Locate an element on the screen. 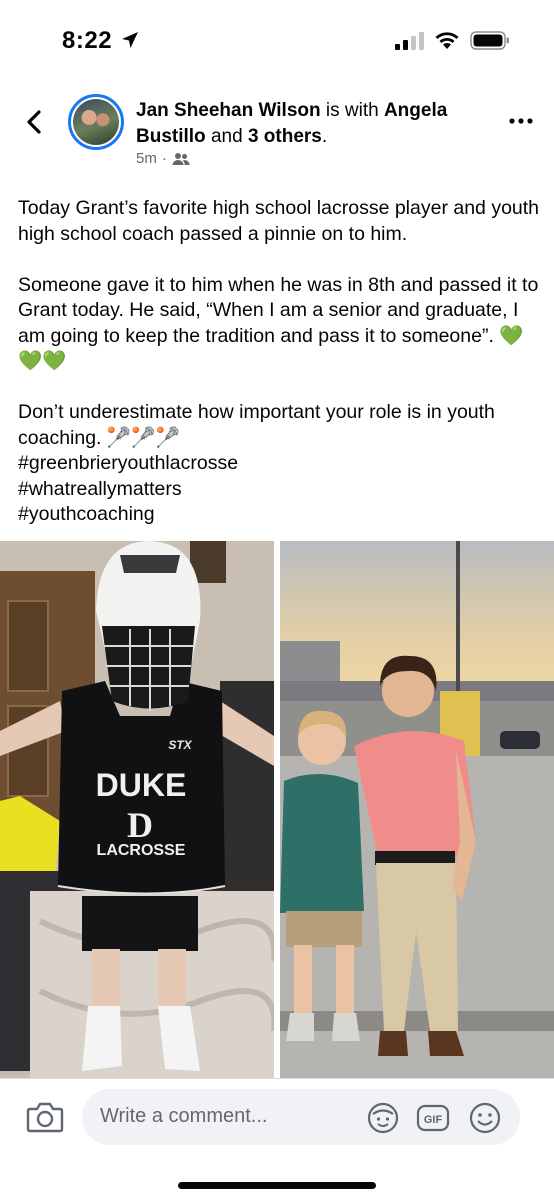 The height and width of the screenshot is (1200, 554). emoji-icon is located at coordinates (485, 1118).